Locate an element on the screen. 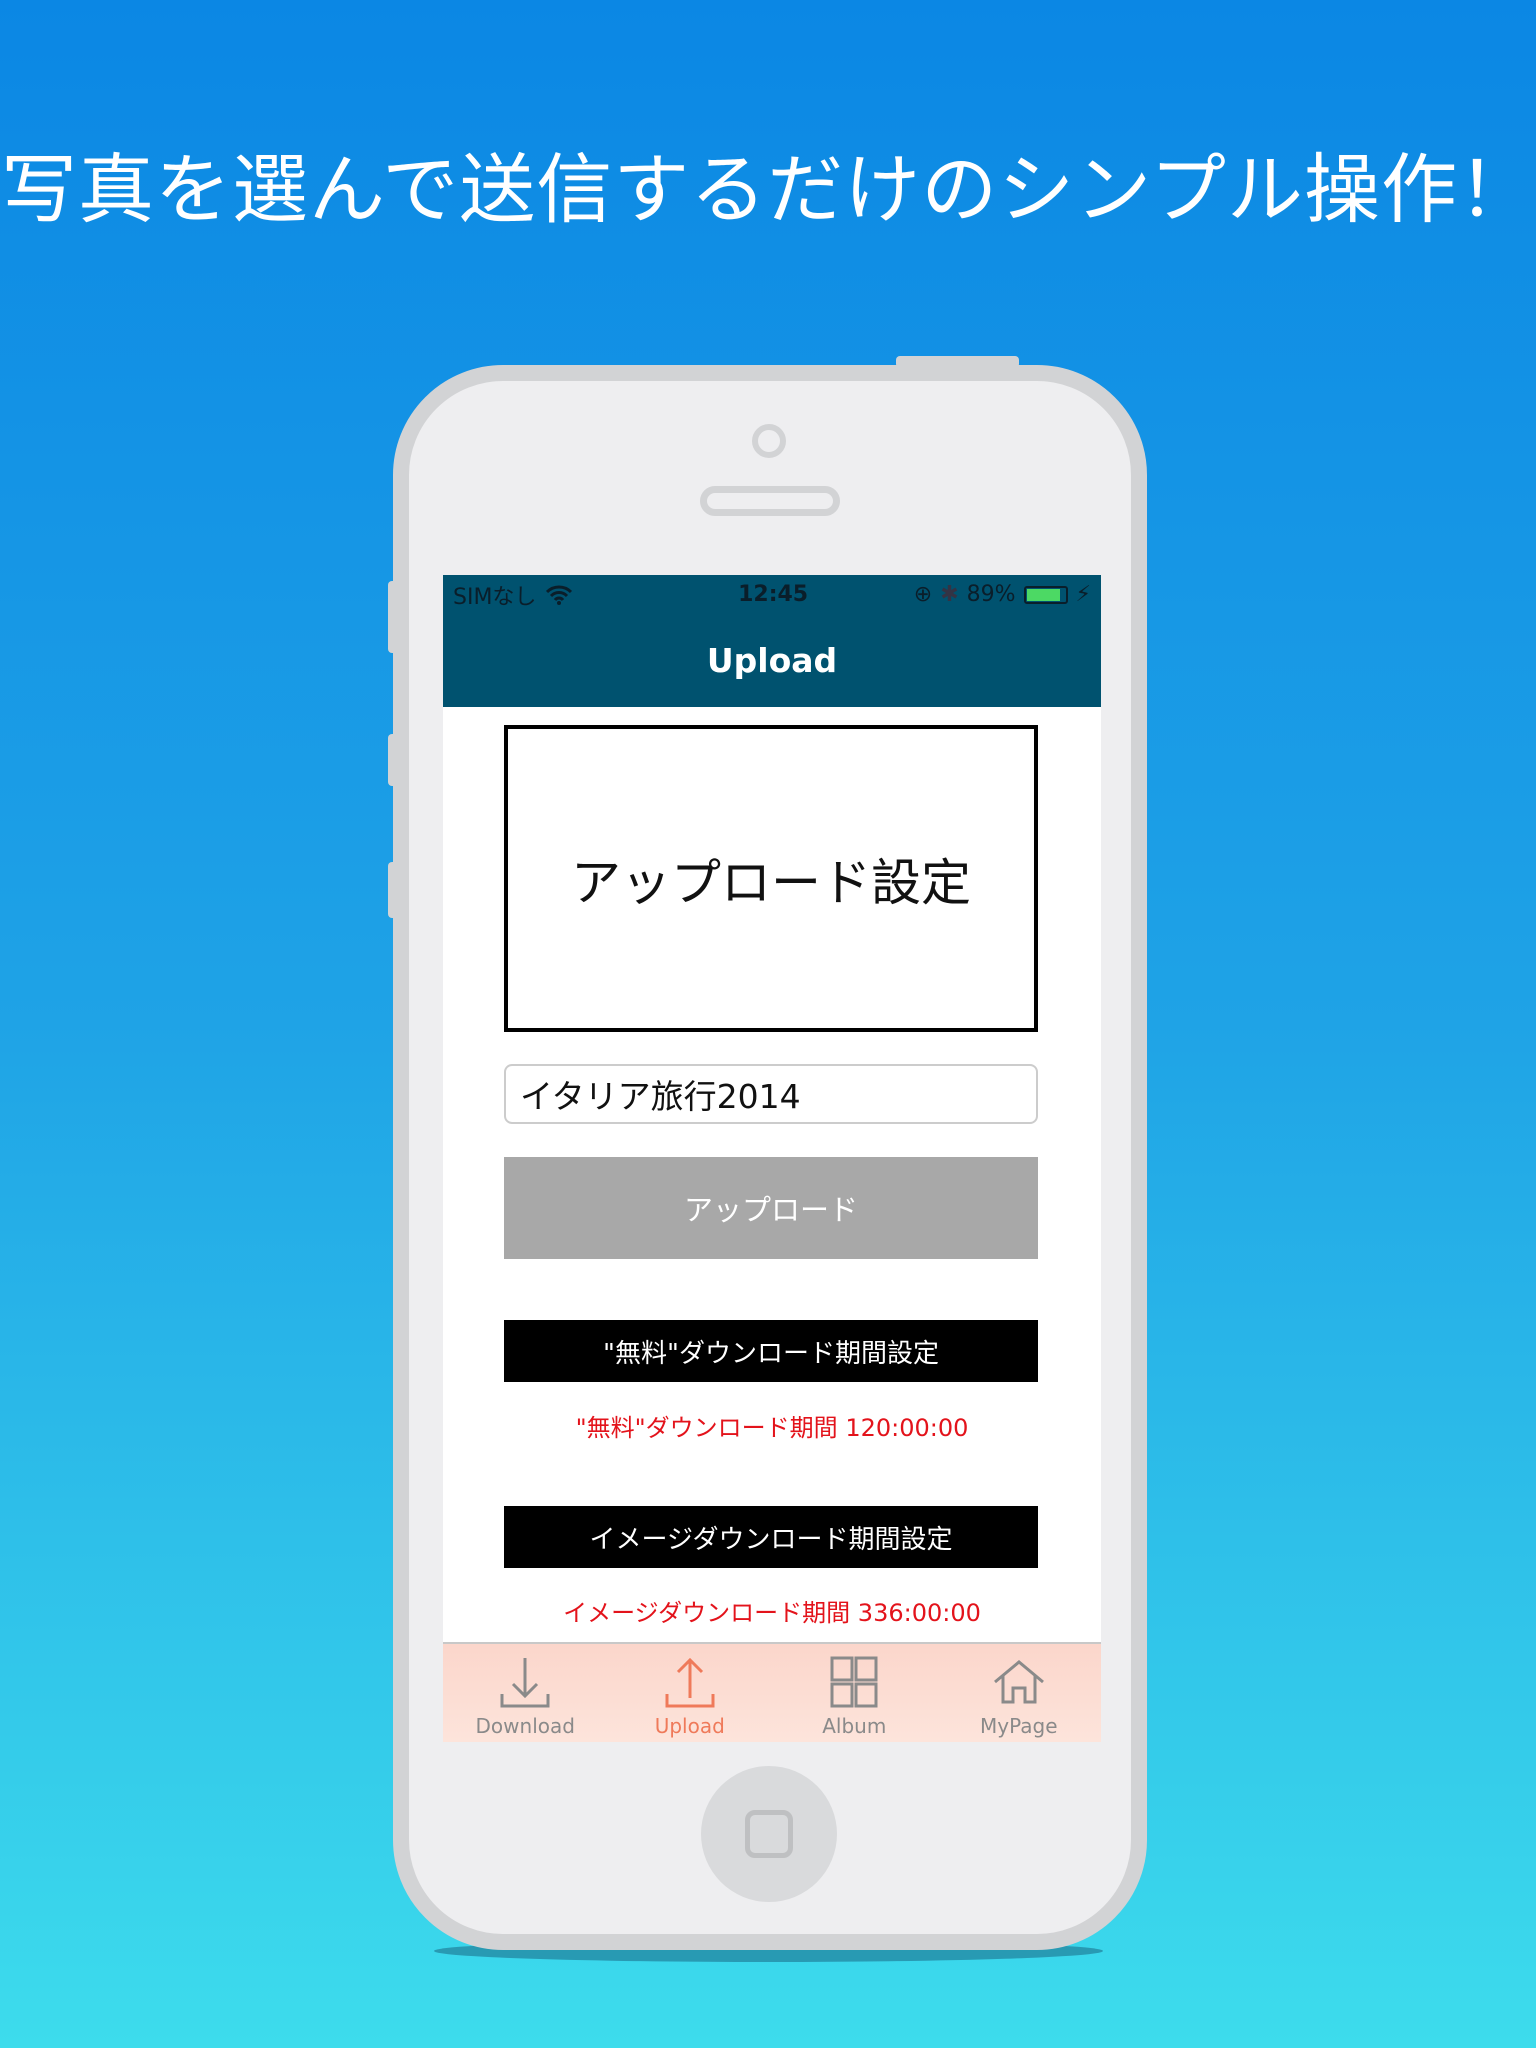  download-icon is located at coordinates (525, 1683).